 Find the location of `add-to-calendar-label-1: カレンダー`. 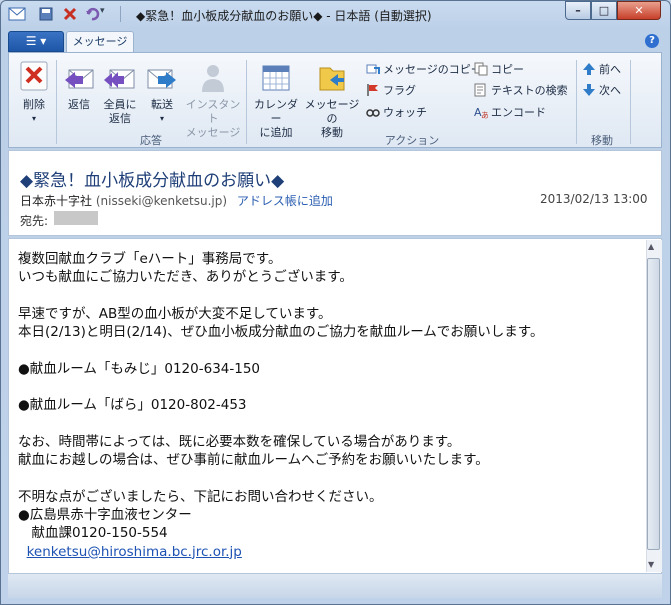

add-to-calendar-label-1: カレンダー is located at coordinates (276, 111).